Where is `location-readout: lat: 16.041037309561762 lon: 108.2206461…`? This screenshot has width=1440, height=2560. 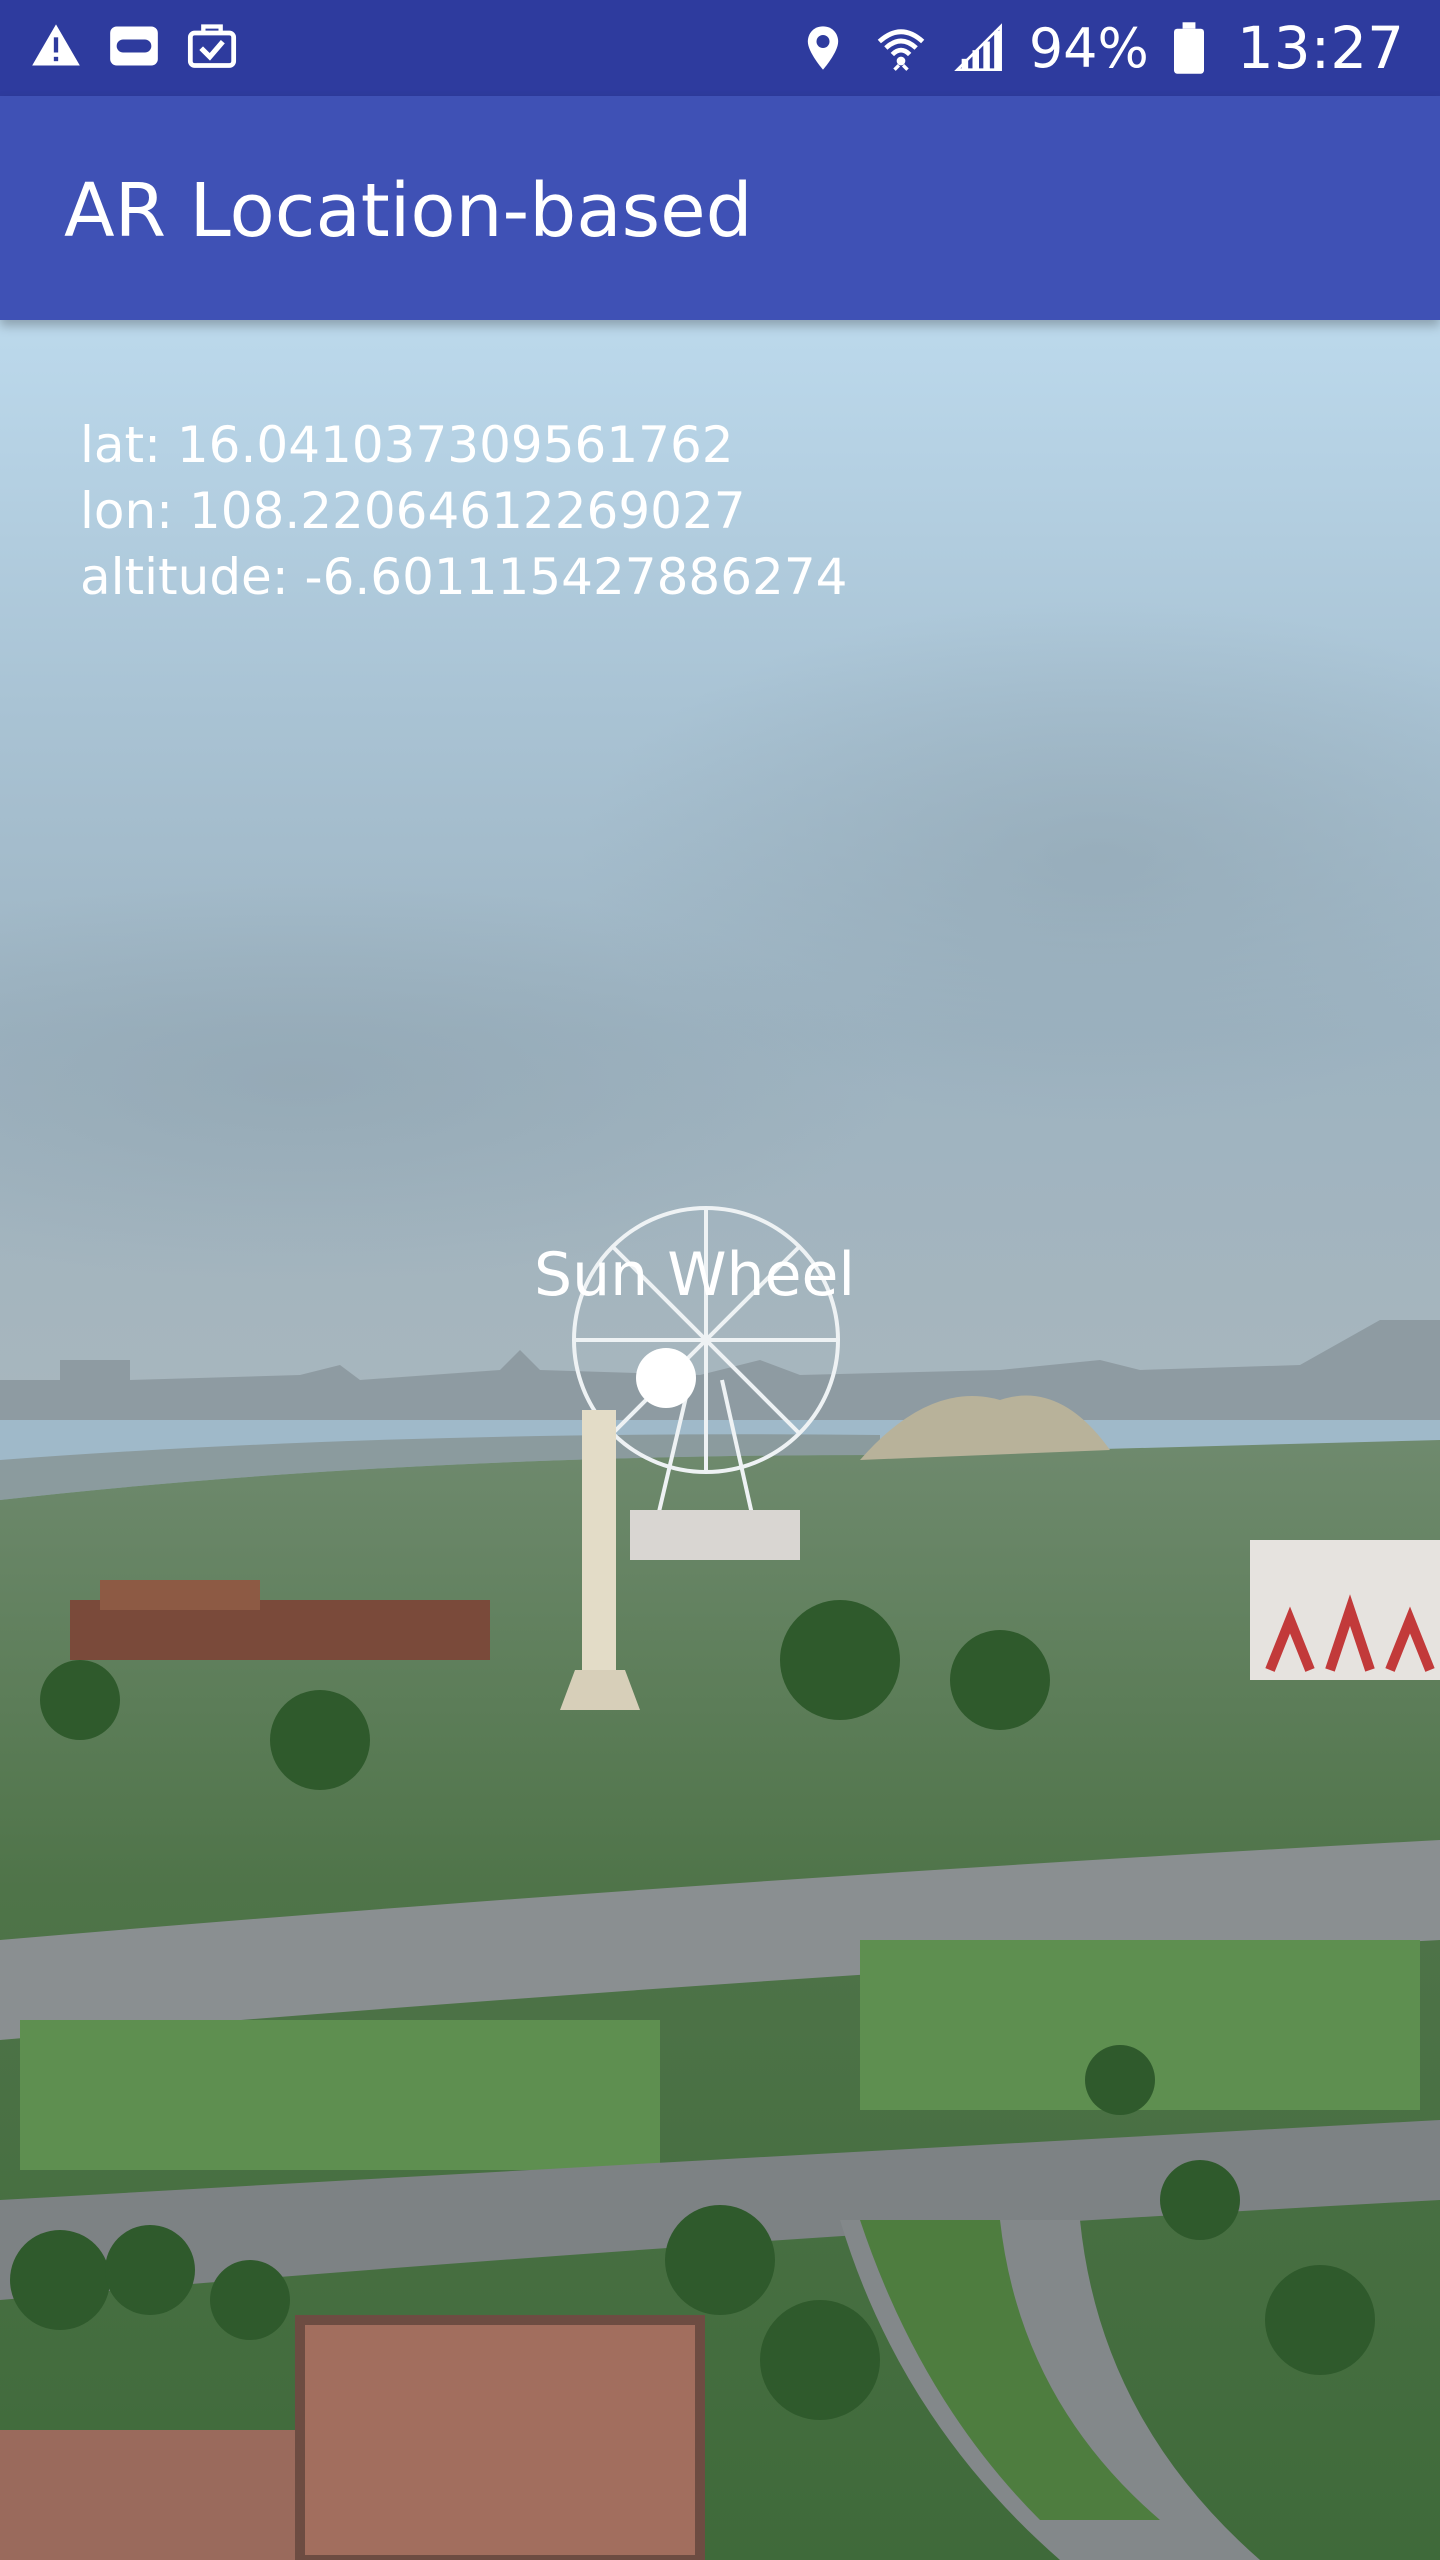
location-readout: lat: 16.041037309561762 lon: 108.2206461… is located at coordinates (463, 511).